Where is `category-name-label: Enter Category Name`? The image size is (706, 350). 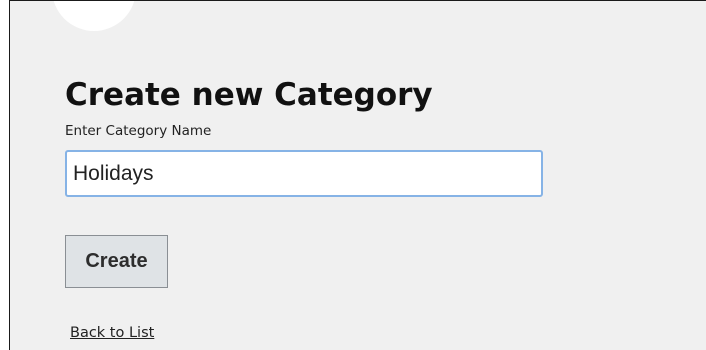
category-name-label: Enter Category Name is located at coordinates (138, 131).